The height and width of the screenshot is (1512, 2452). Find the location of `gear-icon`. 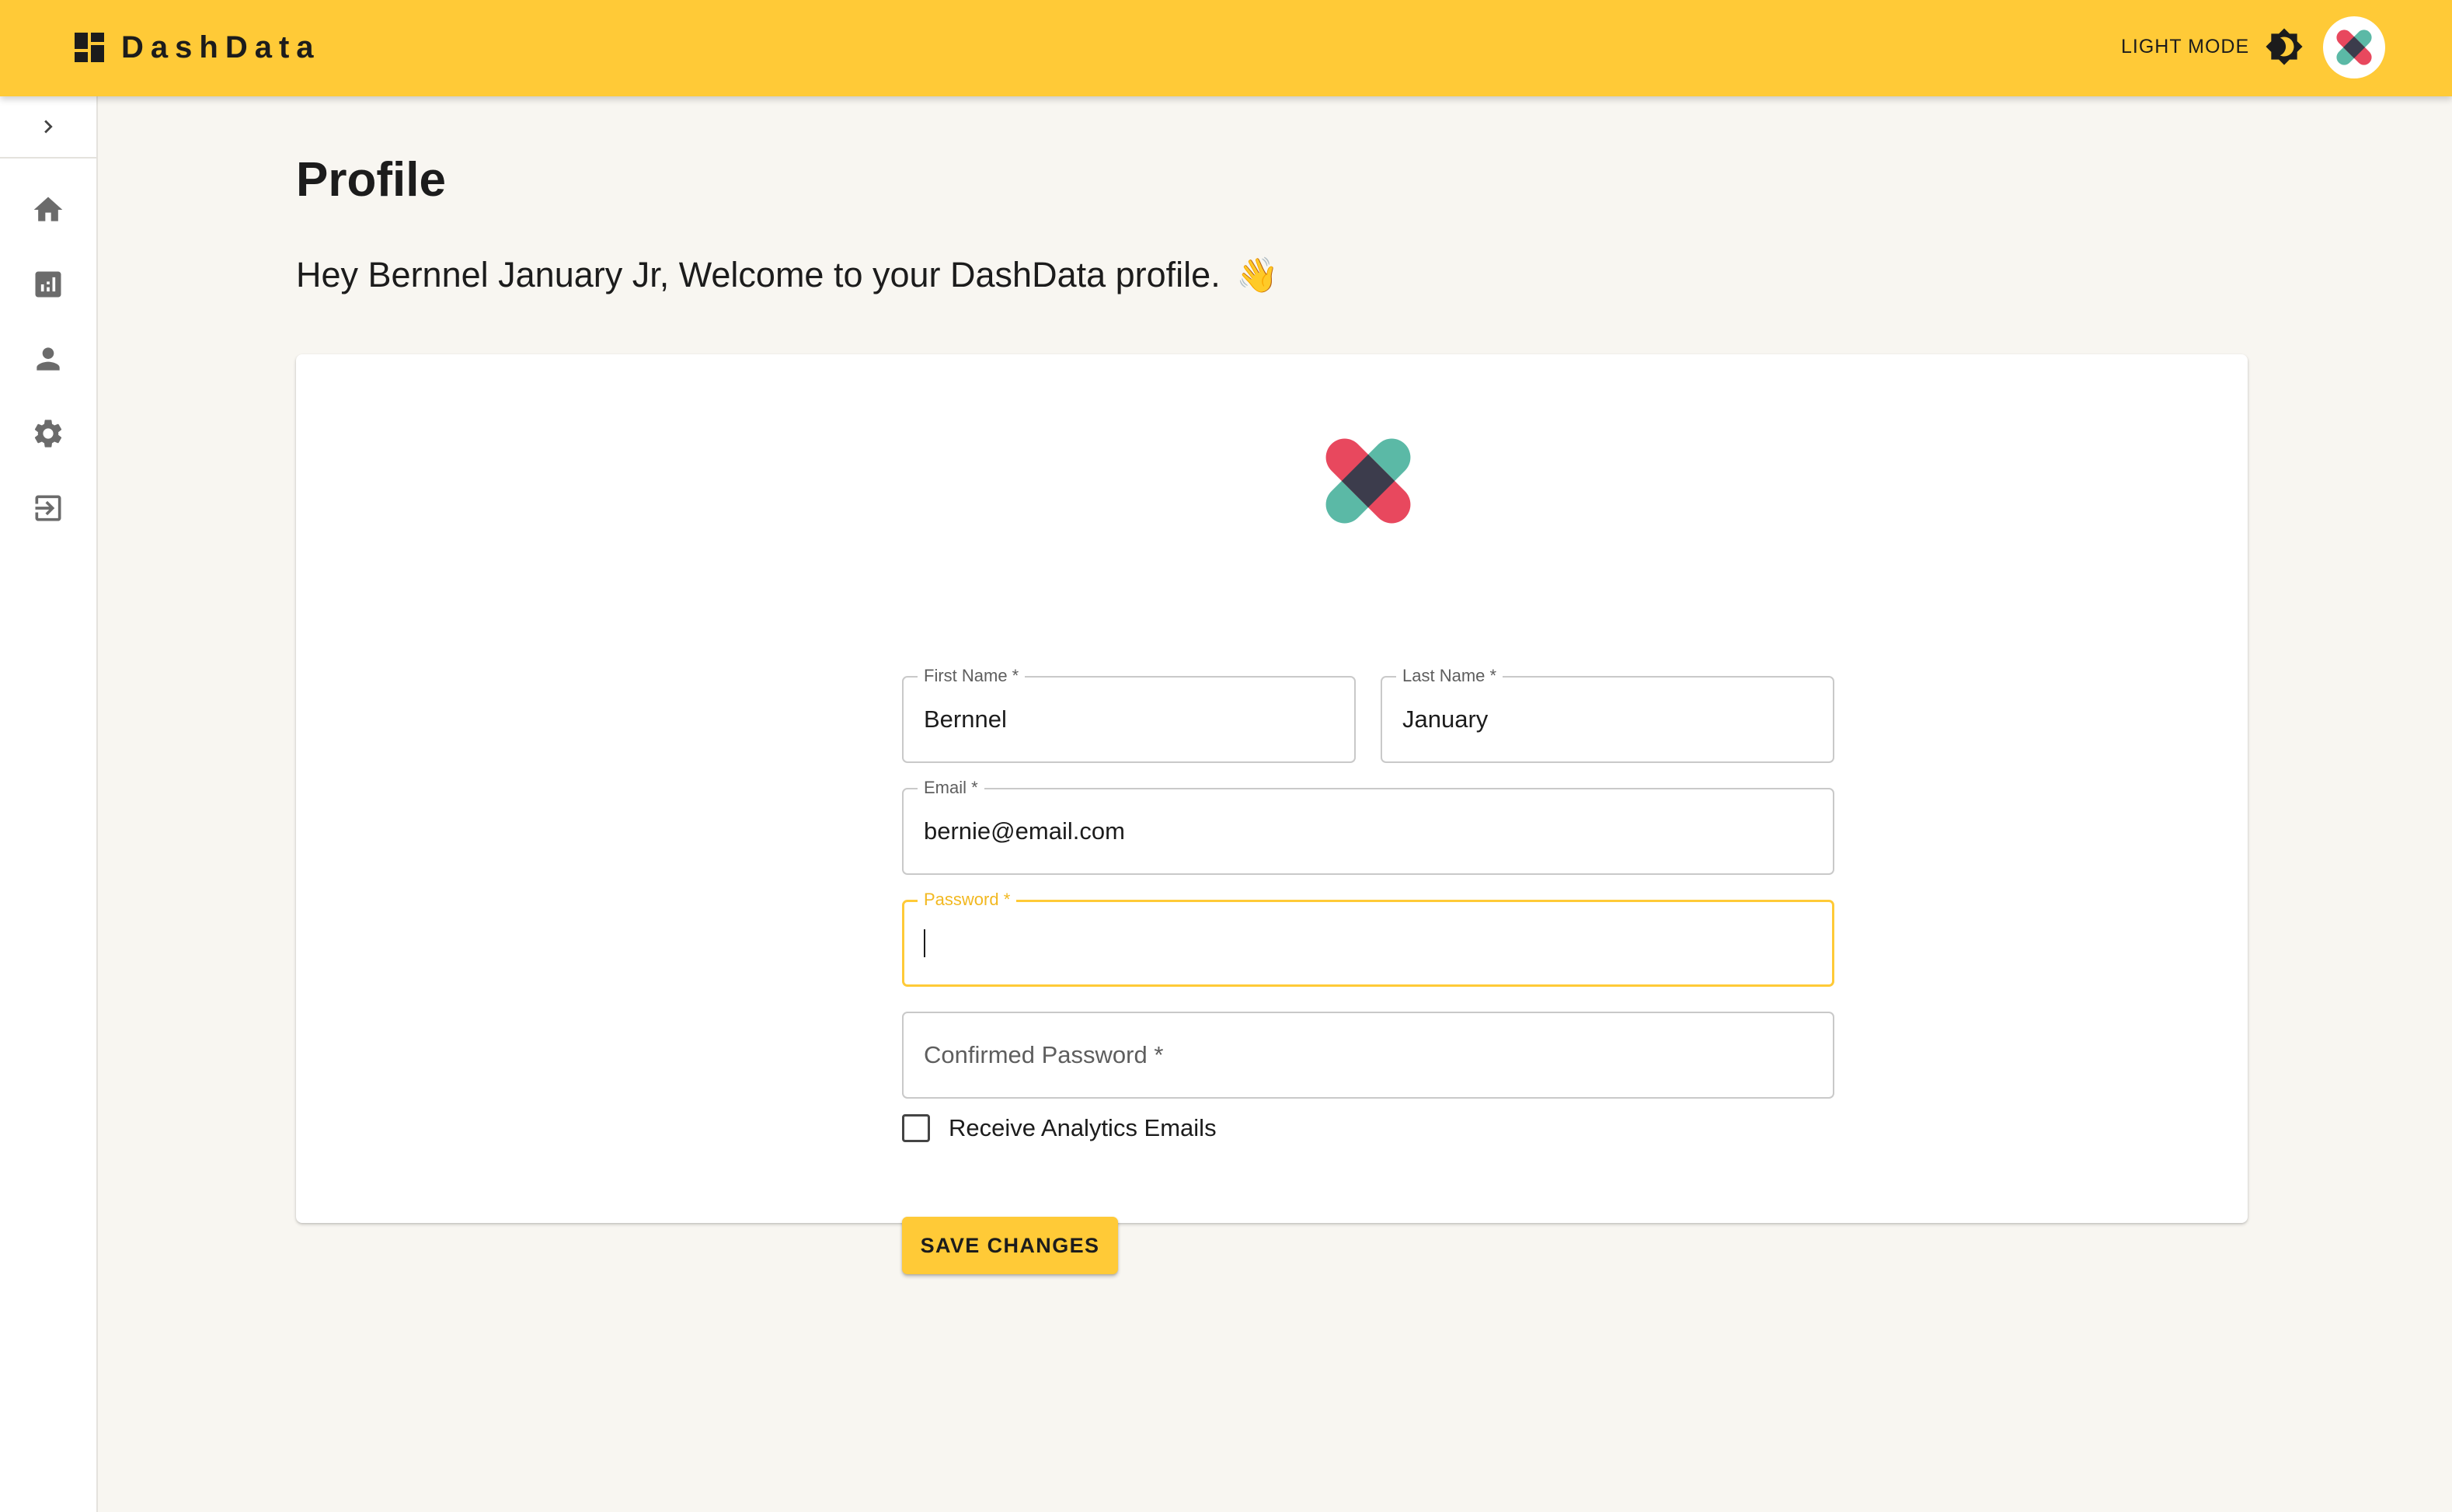

gear-icon is located at coordinates (48, 434).